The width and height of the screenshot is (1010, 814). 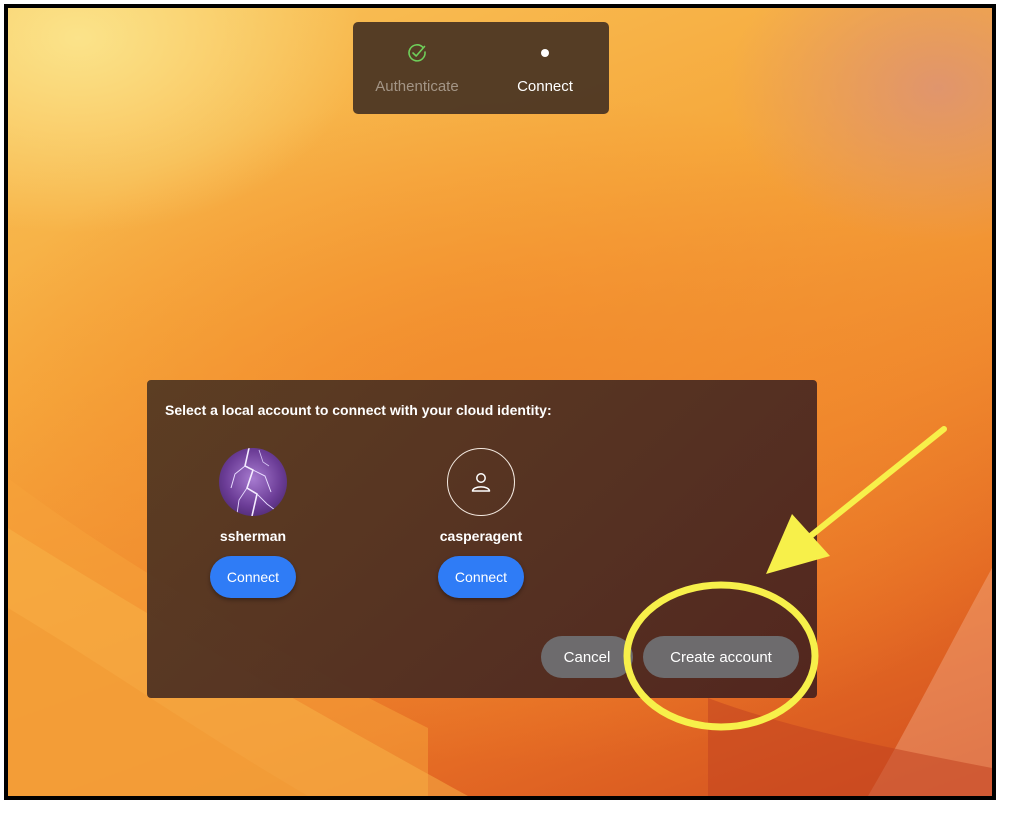 I want to click on check-circle-icon, so click(x=417, y=53).